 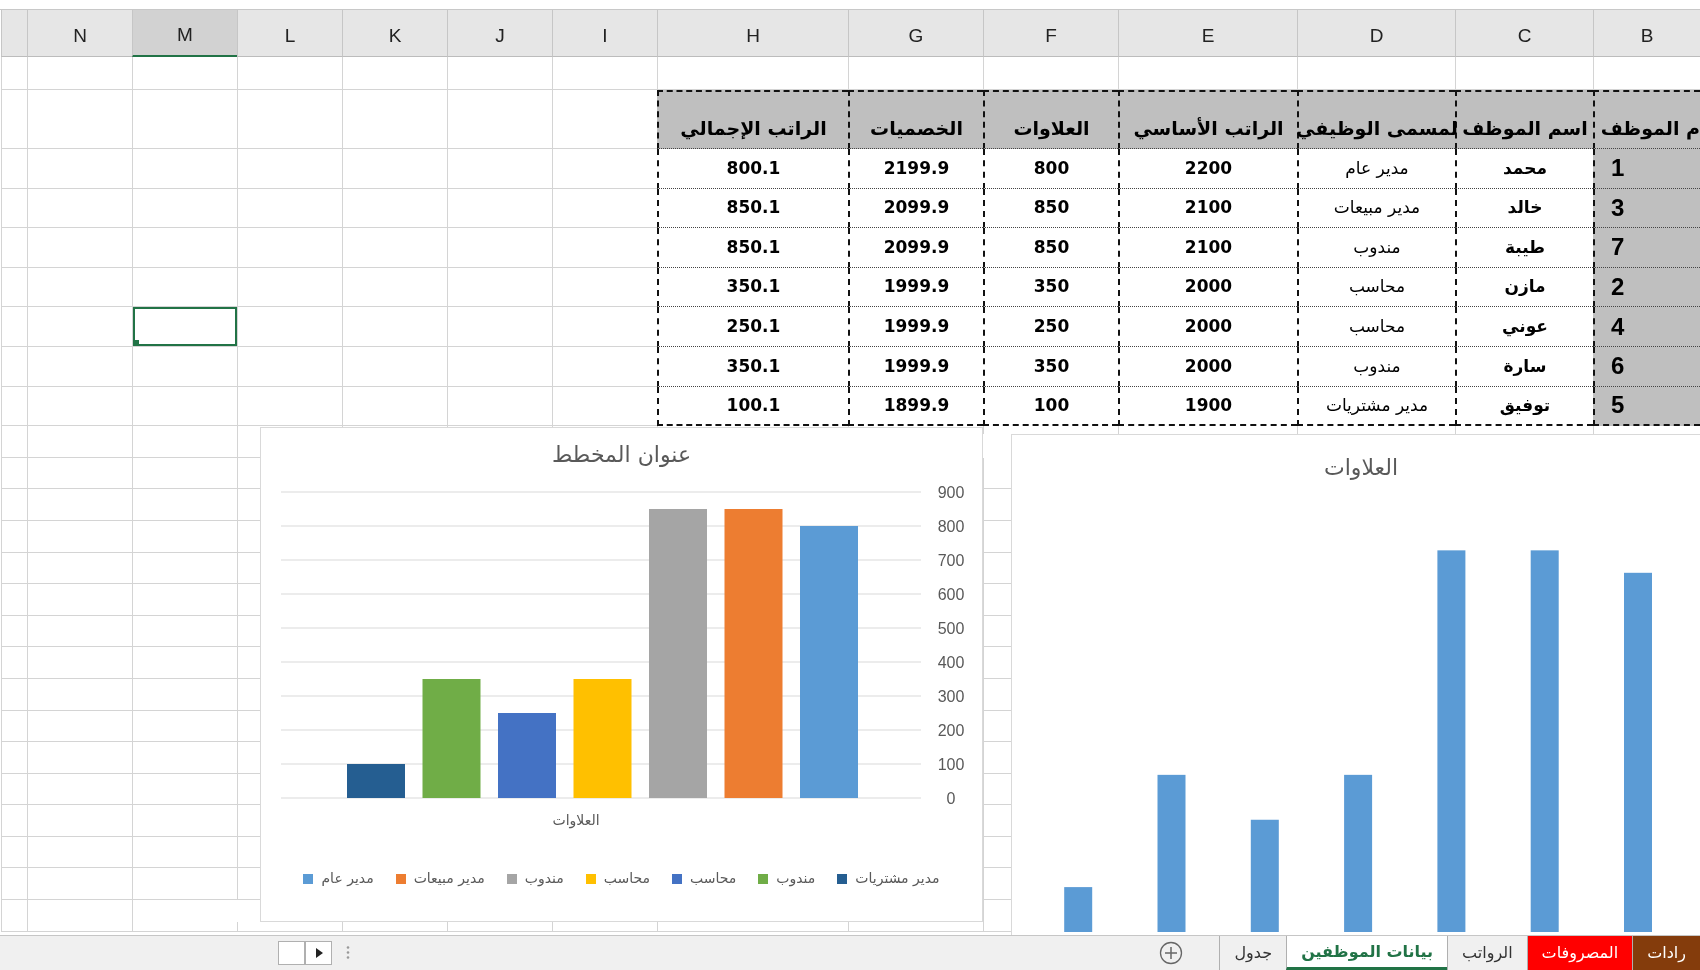 I want to click on column-header: H, so click(x=752, y=33).